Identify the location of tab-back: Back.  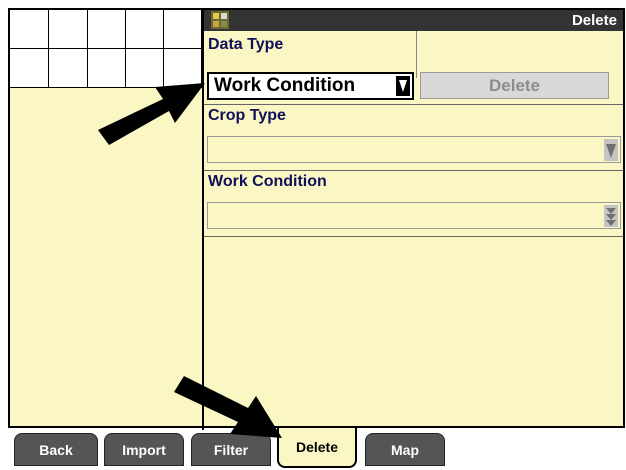
(56, 449).